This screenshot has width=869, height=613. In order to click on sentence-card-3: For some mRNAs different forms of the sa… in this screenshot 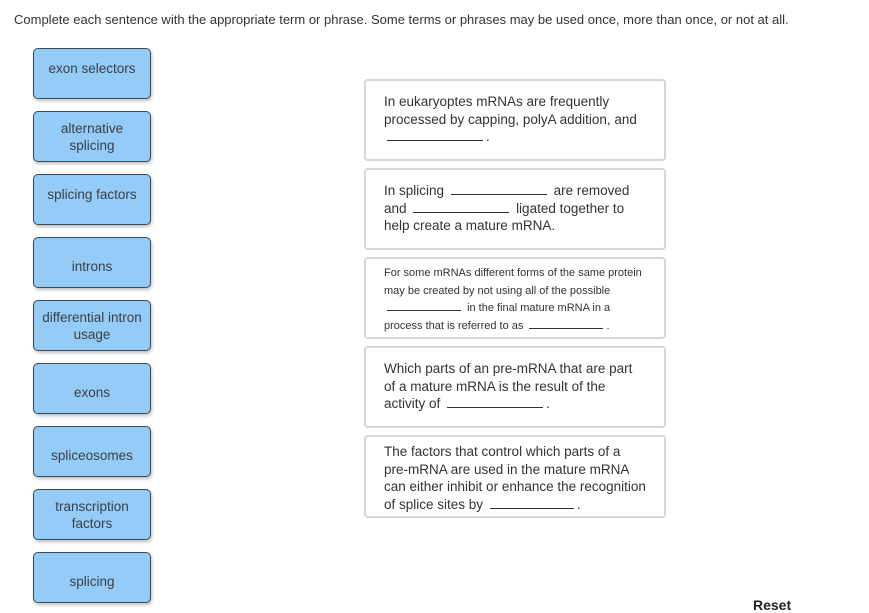, I will do `click(515, 298)`.